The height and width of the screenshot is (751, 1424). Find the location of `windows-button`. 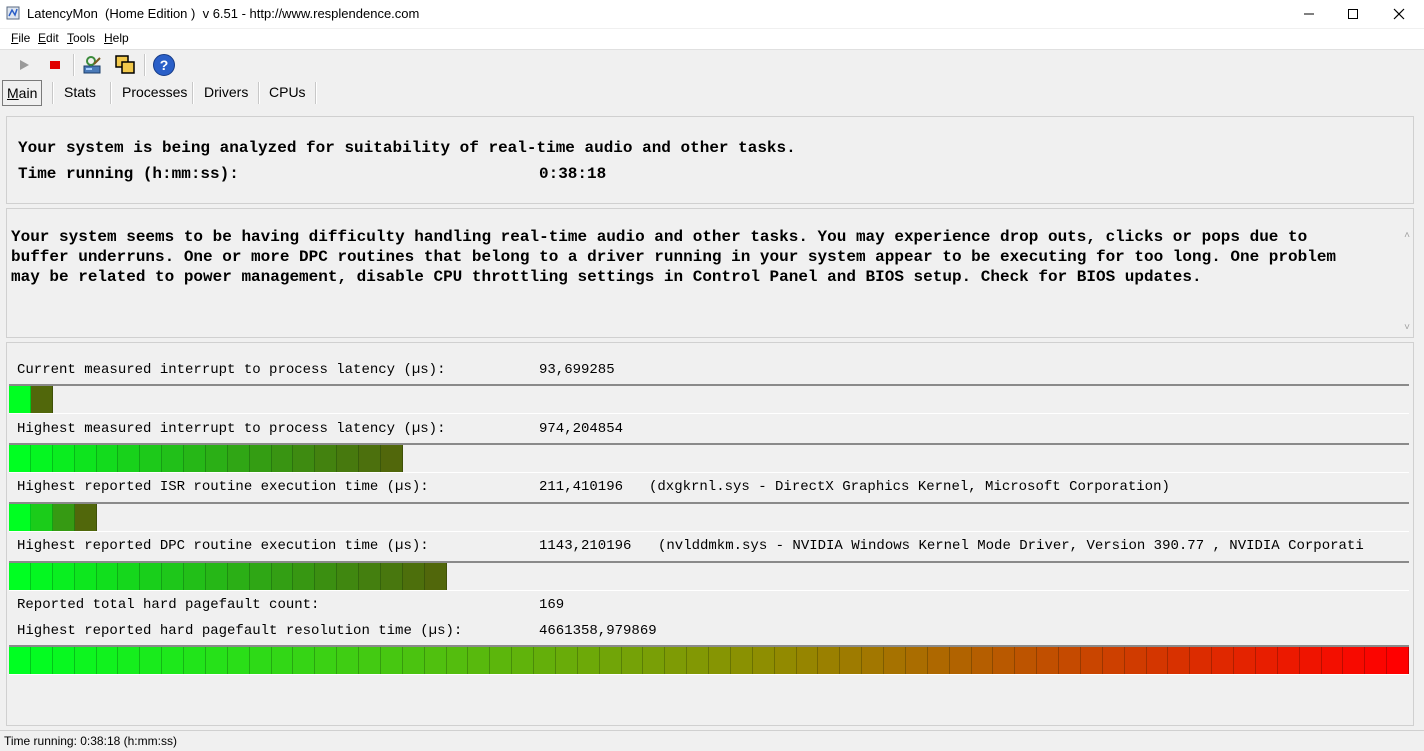

windows-button is located at coordinates (125, 65).